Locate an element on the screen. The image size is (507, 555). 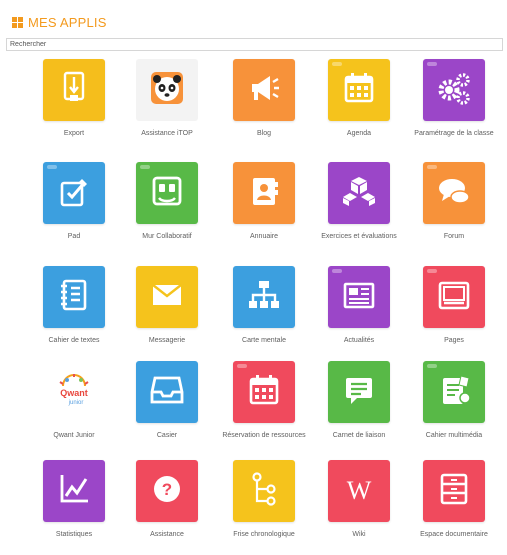
app-tile: W is located at coordinates (359, 491).